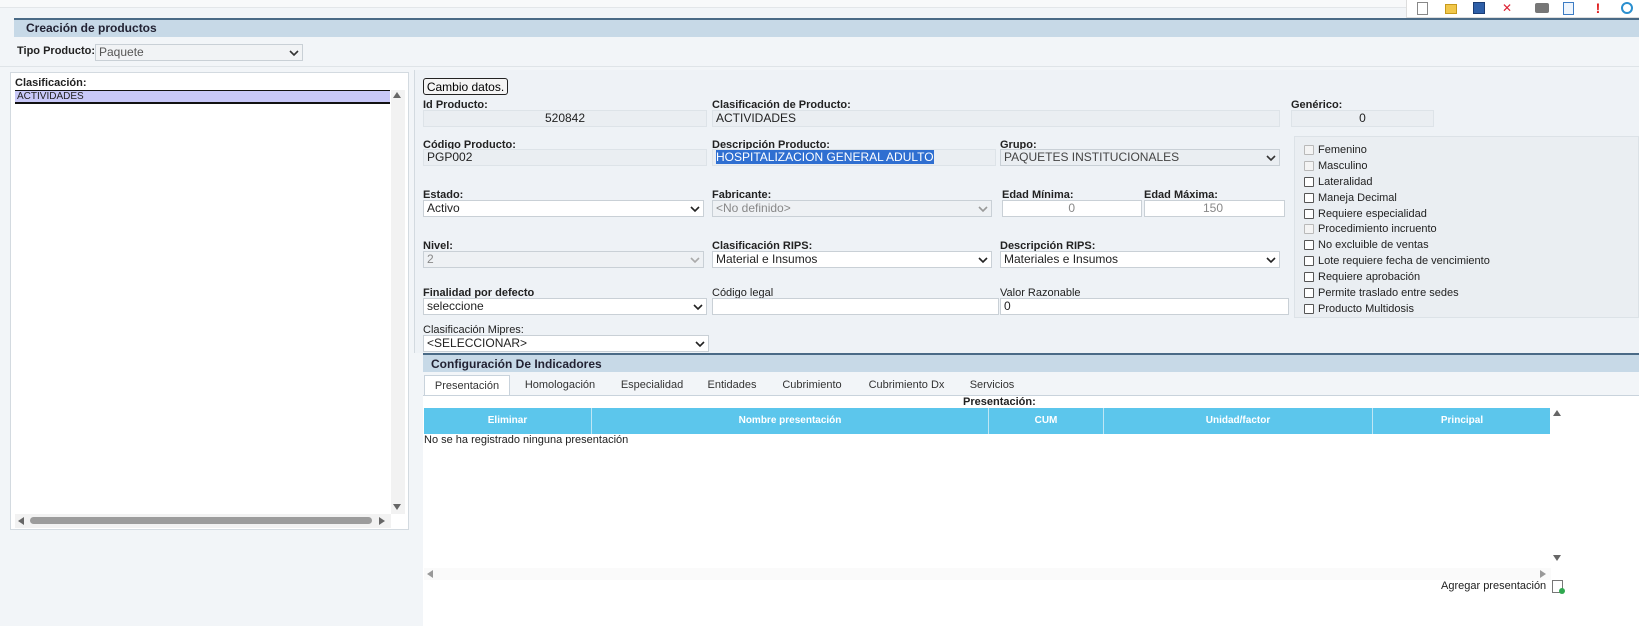 This screenshot has height=626, width=1639. What do you see at coordinates (1357, 198) in the screenshot?
I see `checkbox-label: Maneja Decimal` at bounding box center [1357, 198].